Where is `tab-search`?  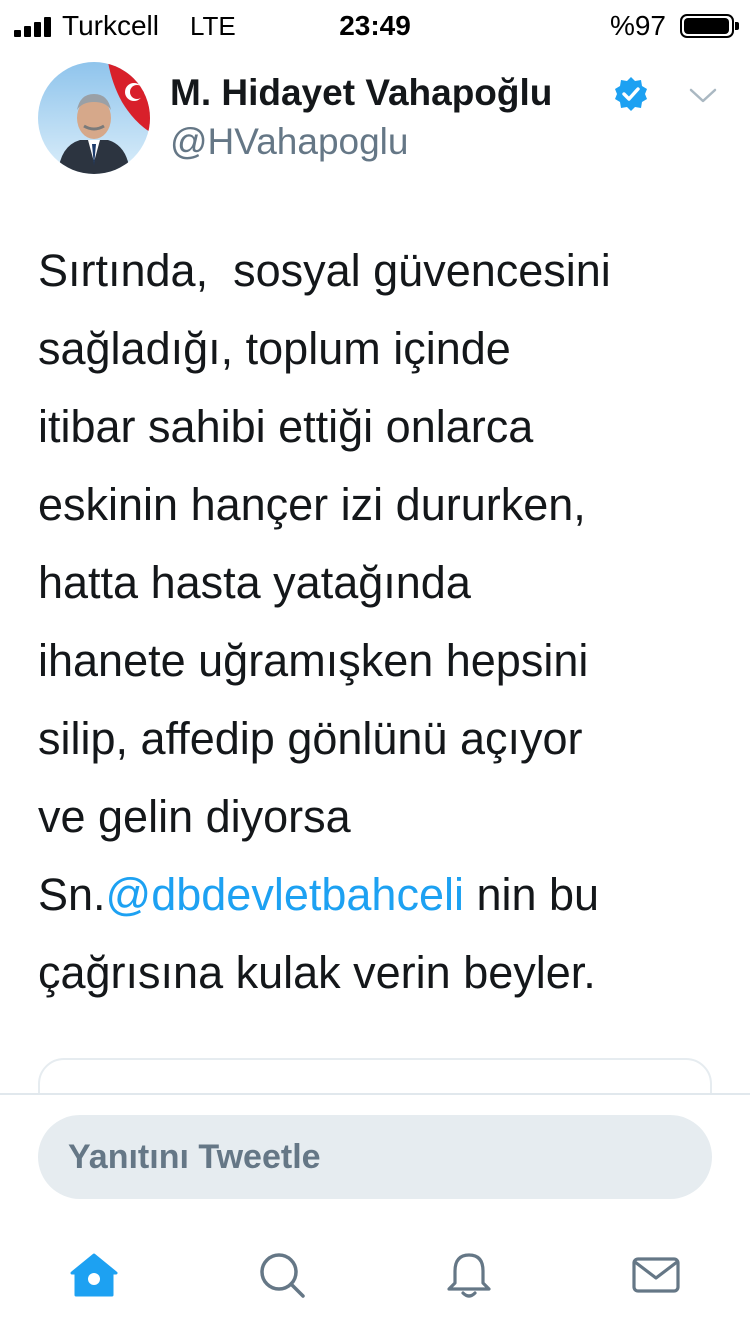
tab-search is located at coordinates (282, 1275).